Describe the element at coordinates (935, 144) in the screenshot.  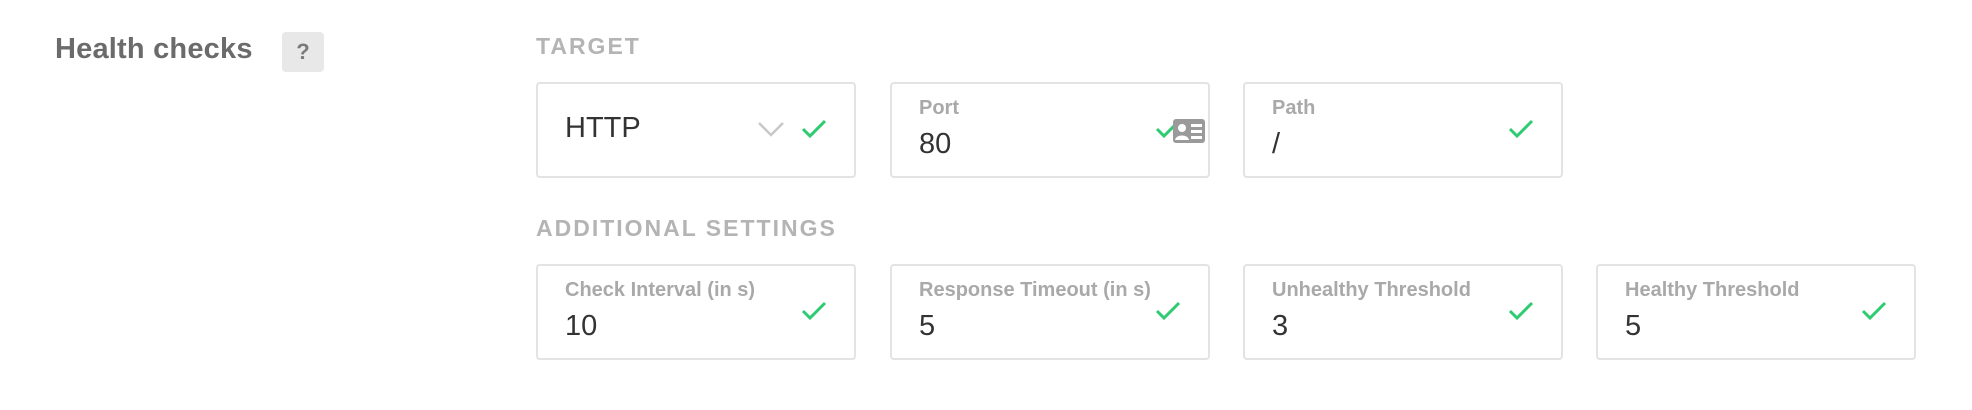
I see `port-field-value: 80` at that location.